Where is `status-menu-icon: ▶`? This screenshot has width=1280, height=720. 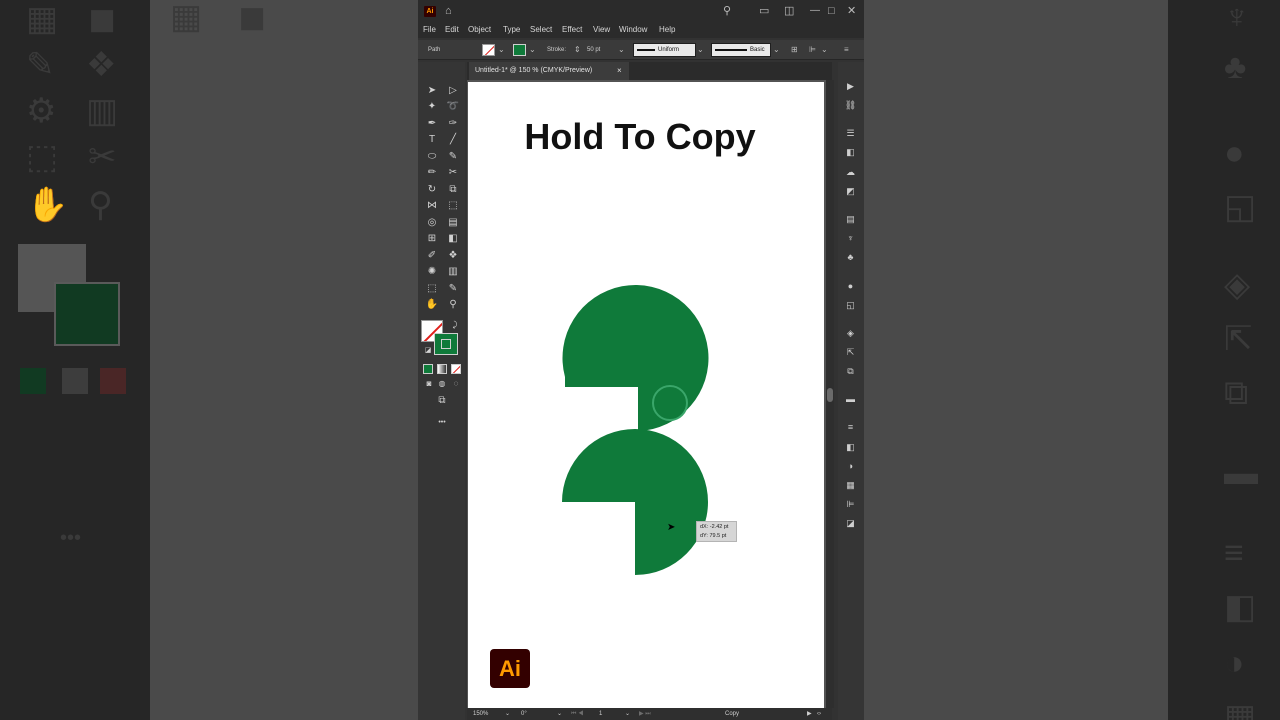 status-menu-icon: ▶ is located at coordinates (809, 714).